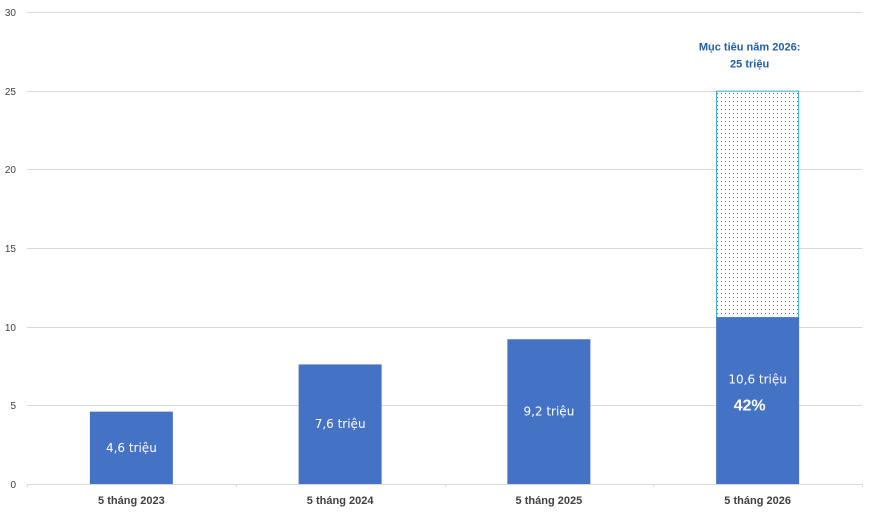 Image resolution: width=876 pixels, height=519 pixels. What do you see at coordinates (11, 13) in the screenshot?
I see `y-tick-label: 30` at bounding box center [11, 13].